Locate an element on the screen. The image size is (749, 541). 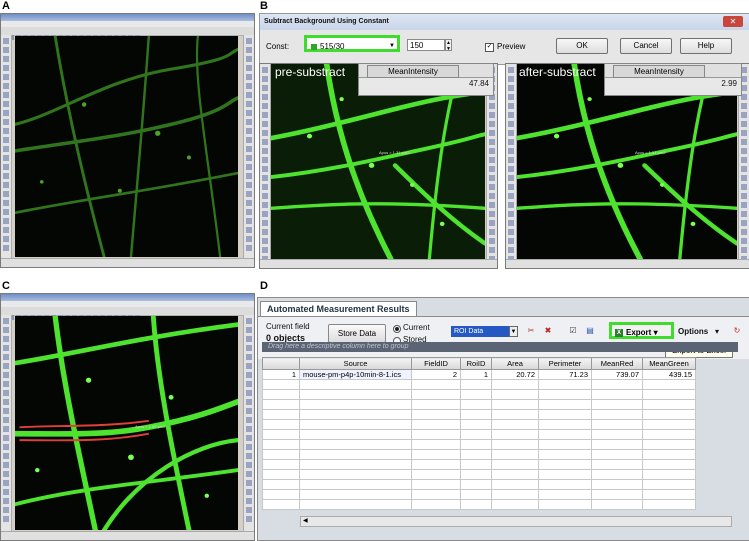
const-value: 515/30 is located at coordinates (332, 46).